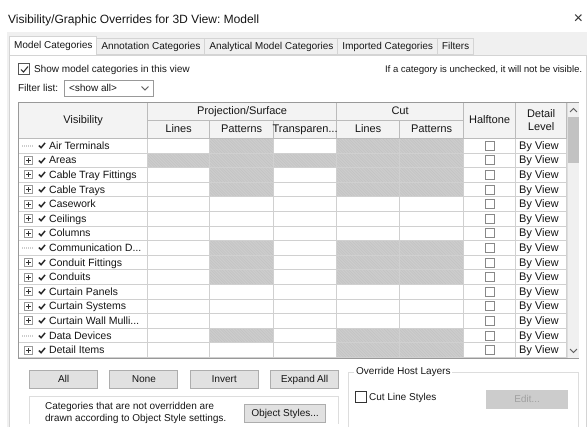  Describe the element at coordinates (573, 140) in the screenshot. I see `scrollbar-thumb` at that location.